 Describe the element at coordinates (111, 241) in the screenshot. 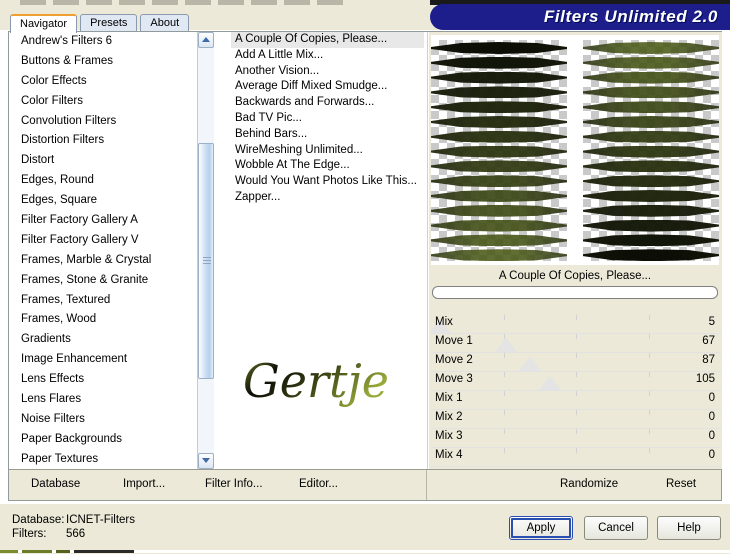

I see `category-item: Filter Factory Gallery V` at that location.